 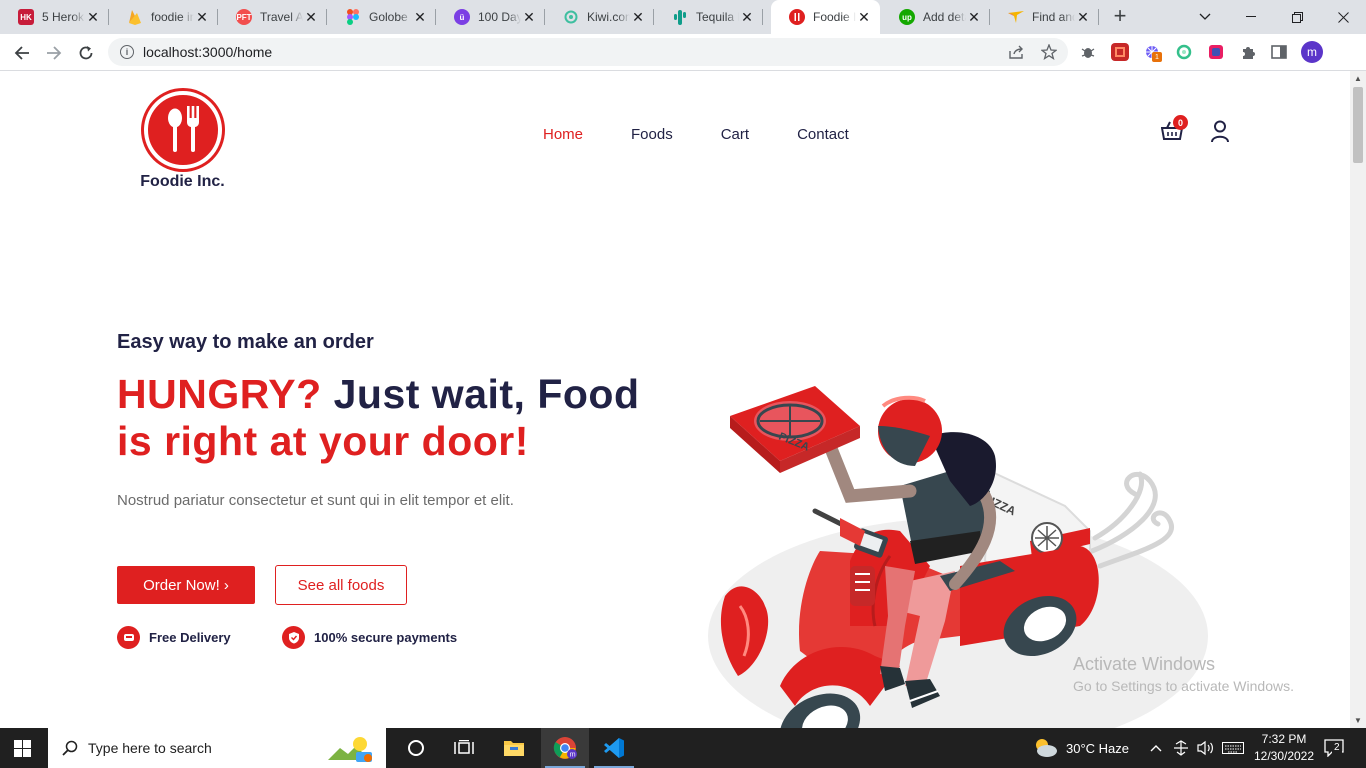 I want to click on back-arrow-icon, so click(x=22, y=53).